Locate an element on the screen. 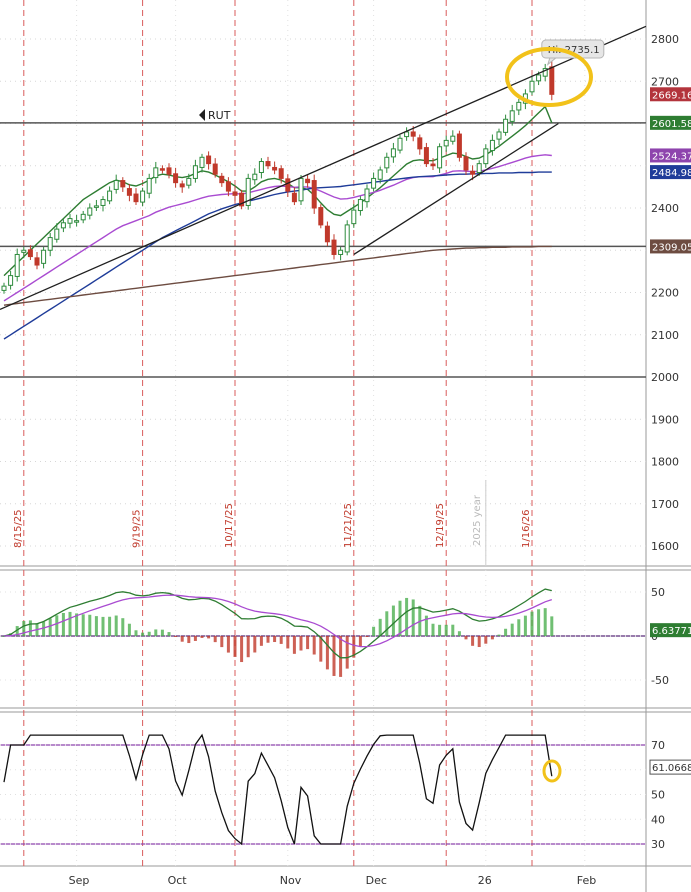 Image resolution: width=691 pixels, height=892 pixels. event-marker-label: 10/17/25 is located at coordinates (229, 525).